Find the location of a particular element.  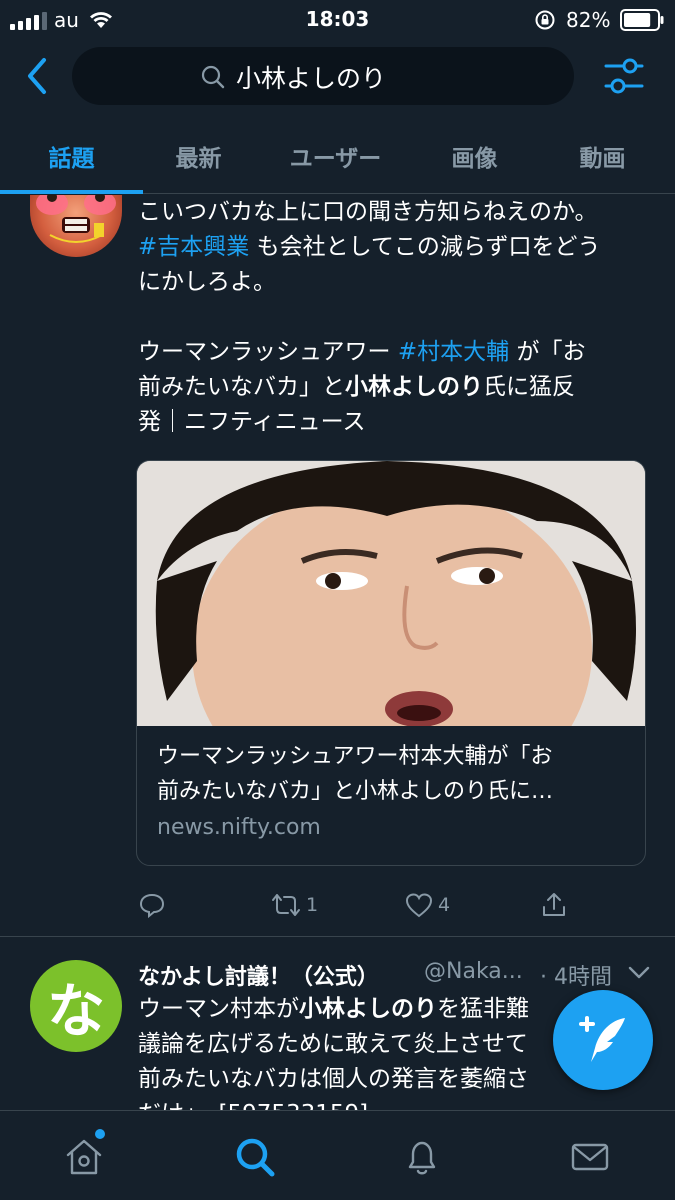

hashtag-link: #村本大輔 is located at coordinates (453, 352).